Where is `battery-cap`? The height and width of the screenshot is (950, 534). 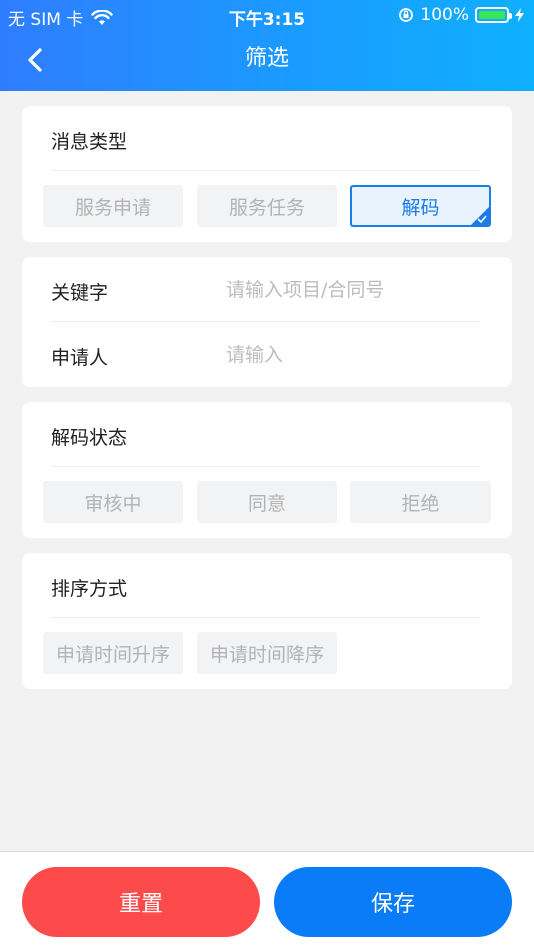
battery-cap is located at coordinates (510, 16).